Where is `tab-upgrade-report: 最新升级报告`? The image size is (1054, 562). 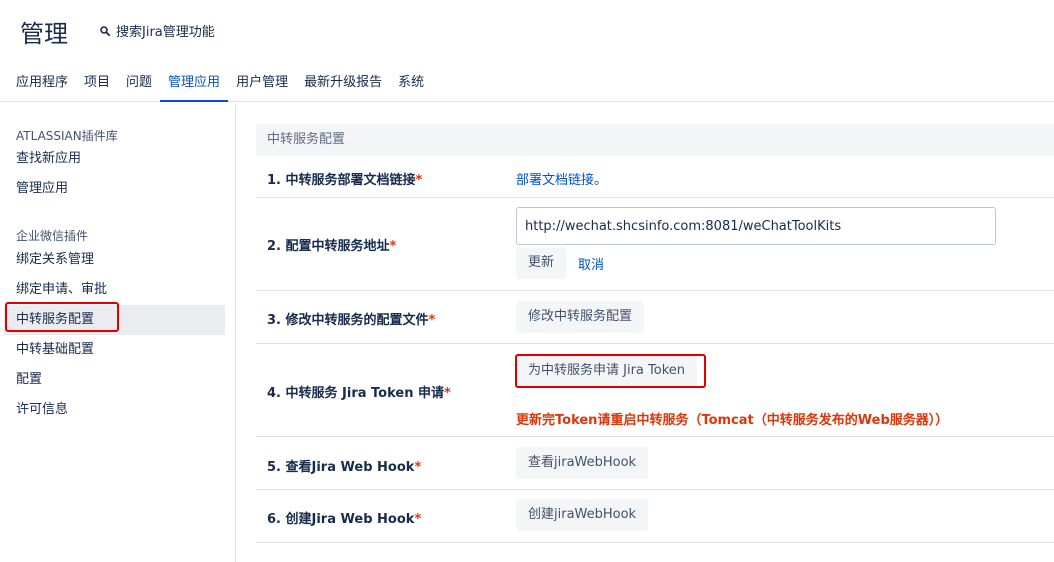
tab-upgrade-report: 最新升级报告 is located at coordinates (343, 87).